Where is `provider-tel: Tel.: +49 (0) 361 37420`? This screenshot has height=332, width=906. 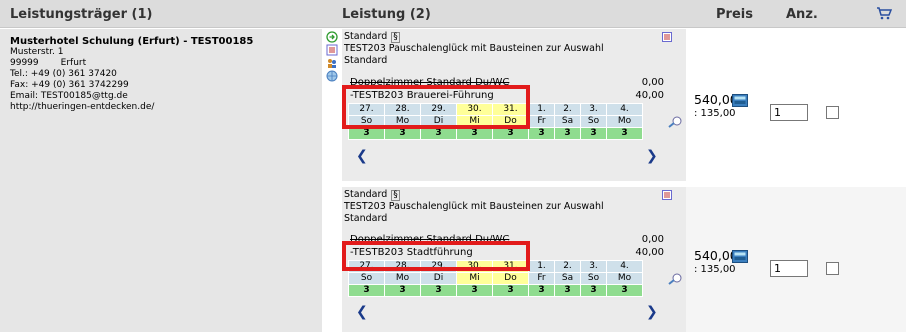
provider-tel: Tel.: +49 (0) 361 37420 is located at coordinates (63, 74).